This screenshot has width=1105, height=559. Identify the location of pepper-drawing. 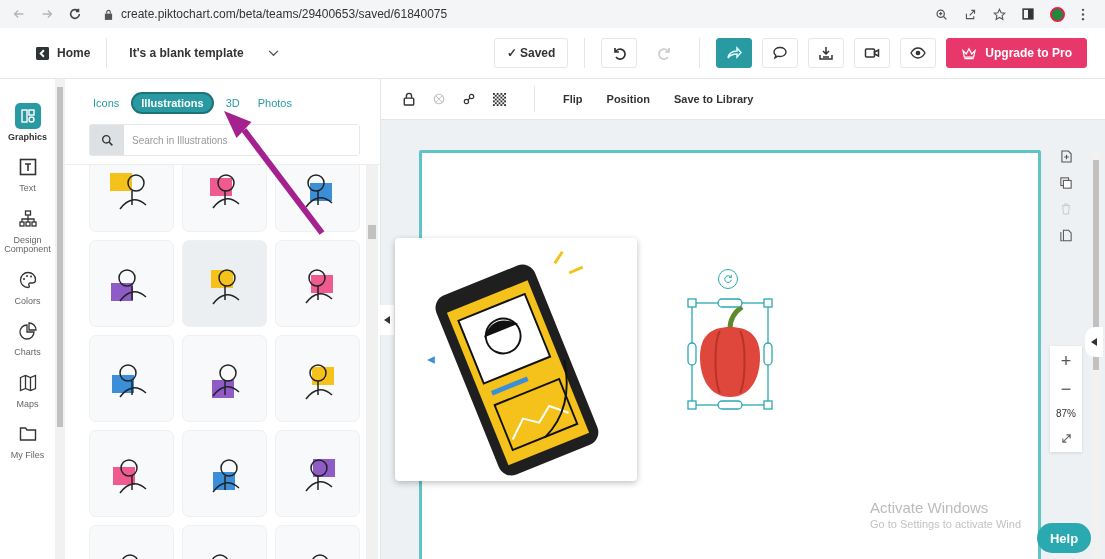
(730, 351).